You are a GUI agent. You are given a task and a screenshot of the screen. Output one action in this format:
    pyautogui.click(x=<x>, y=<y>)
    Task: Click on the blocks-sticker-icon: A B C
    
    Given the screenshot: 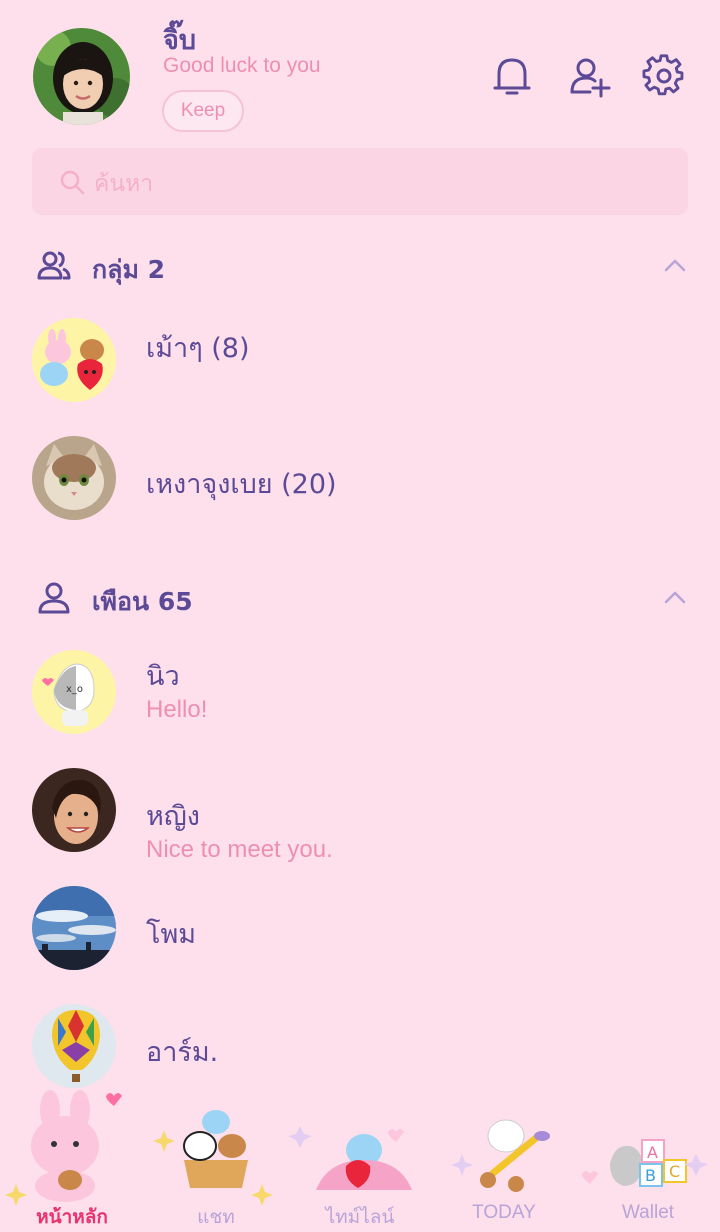 What is the action you would take?
    pyautogui.click(x=645, y=1163)
    